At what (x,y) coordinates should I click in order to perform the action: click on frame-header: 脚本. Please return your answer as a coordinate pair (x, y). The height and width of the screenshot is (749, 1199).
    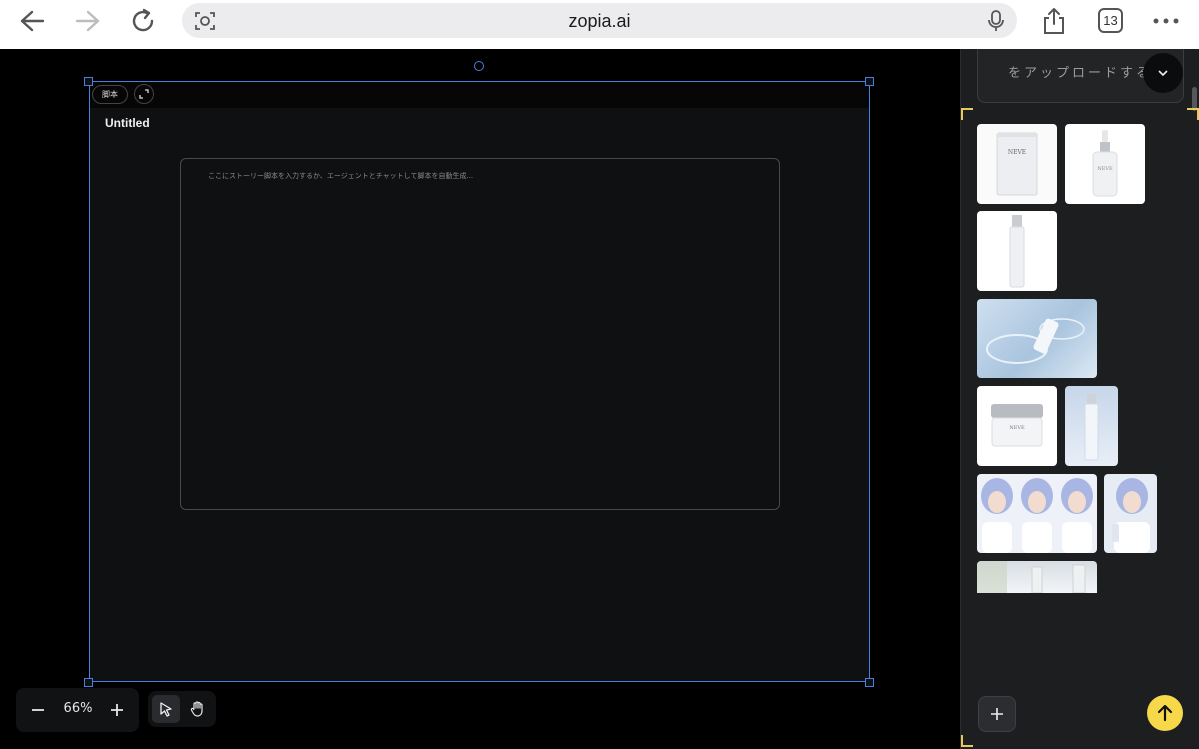
    Looking at the image, I should click on (479, 95).